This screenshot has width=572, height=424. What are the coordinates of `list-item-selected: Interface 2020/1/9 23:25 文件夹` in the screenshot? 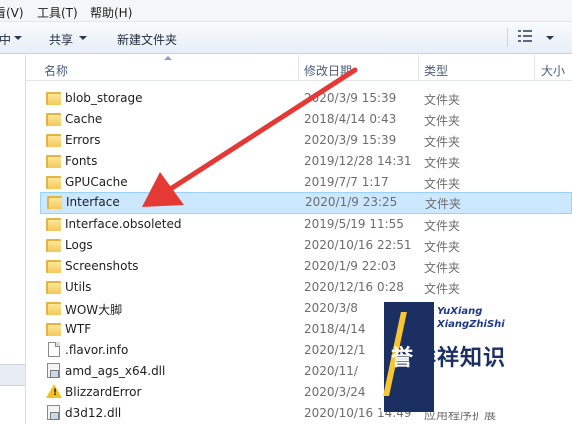 It's located at (306, 203).